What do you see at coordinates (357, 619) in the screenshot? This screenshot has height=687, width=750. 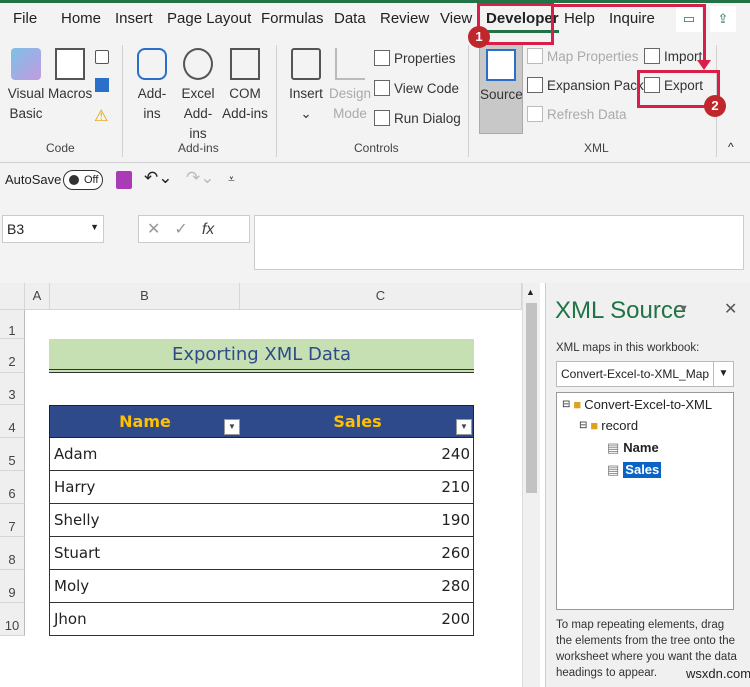 I see `sales-cell: 200` at bounding box center [357, 619].